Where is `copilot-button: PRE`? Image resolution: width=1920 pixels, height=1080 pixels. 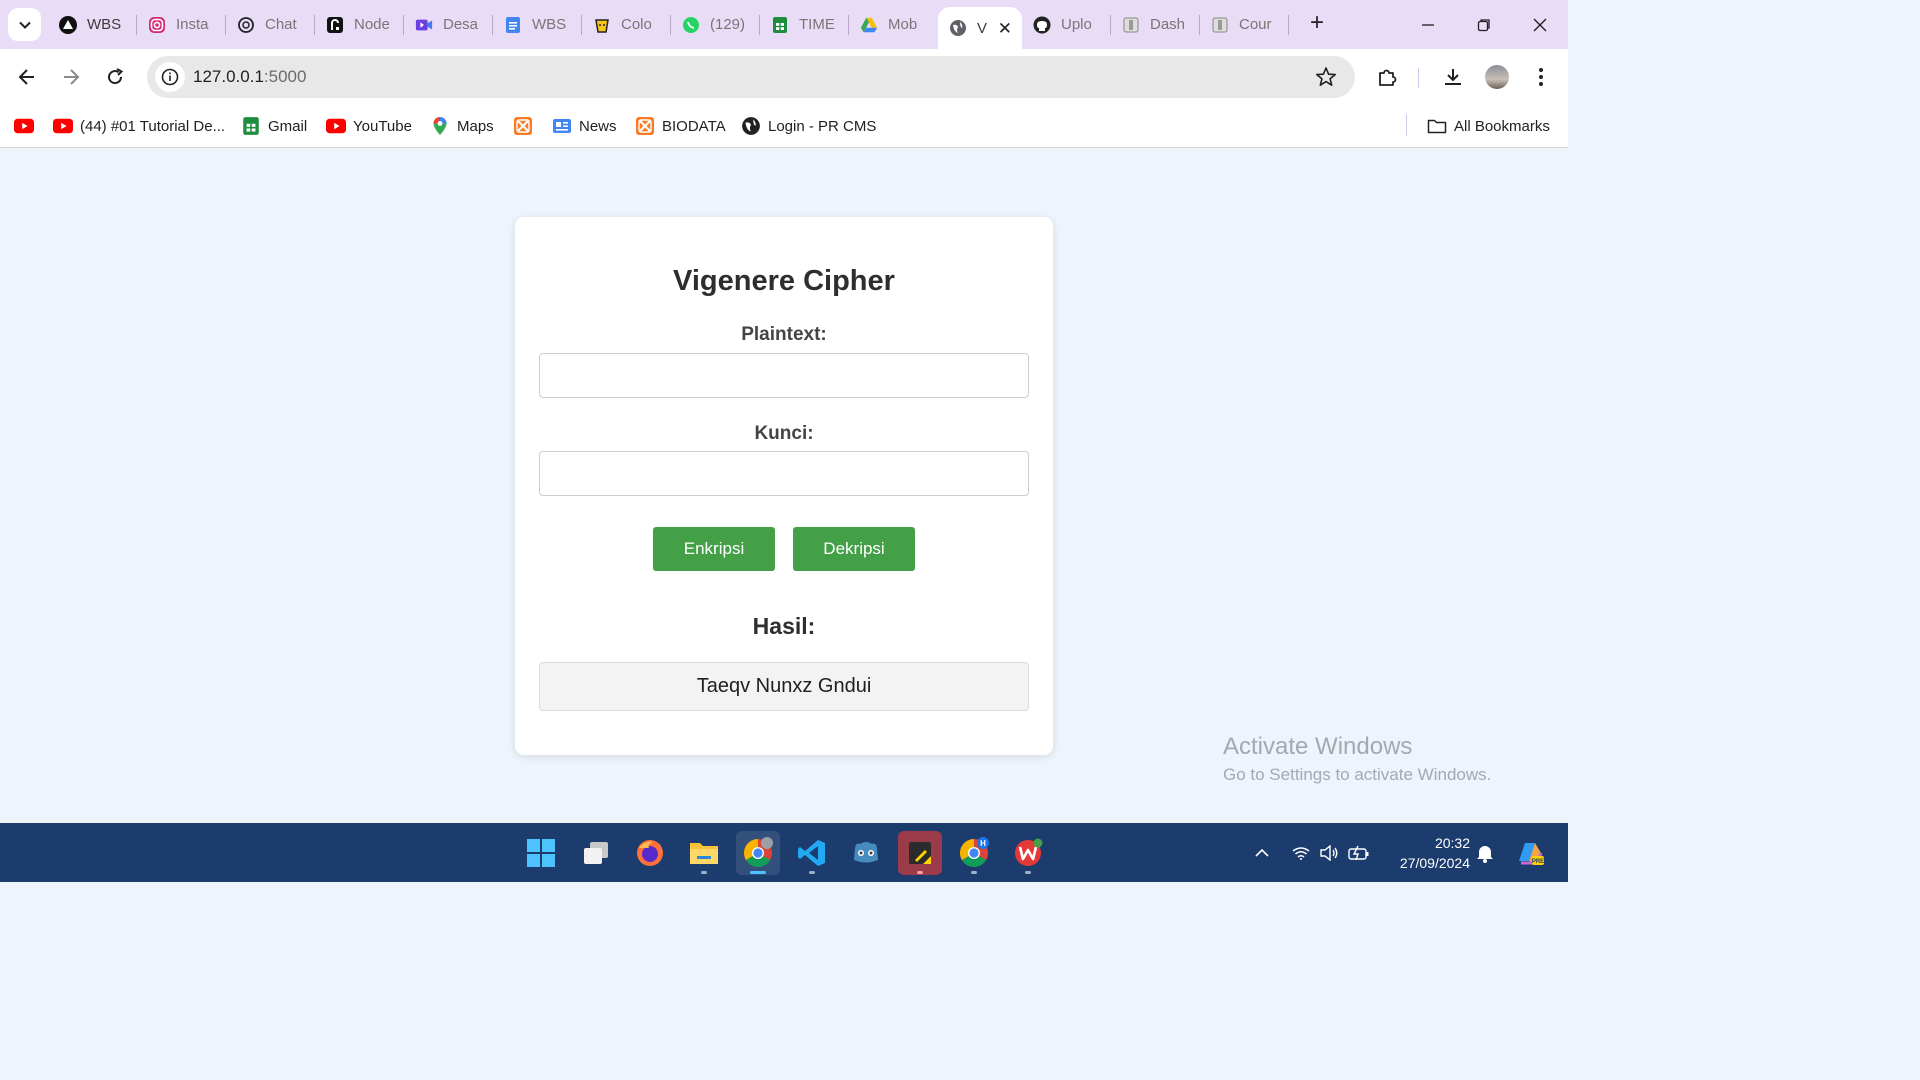 copilot-button: PRE is located at coordinates (1530, 852).